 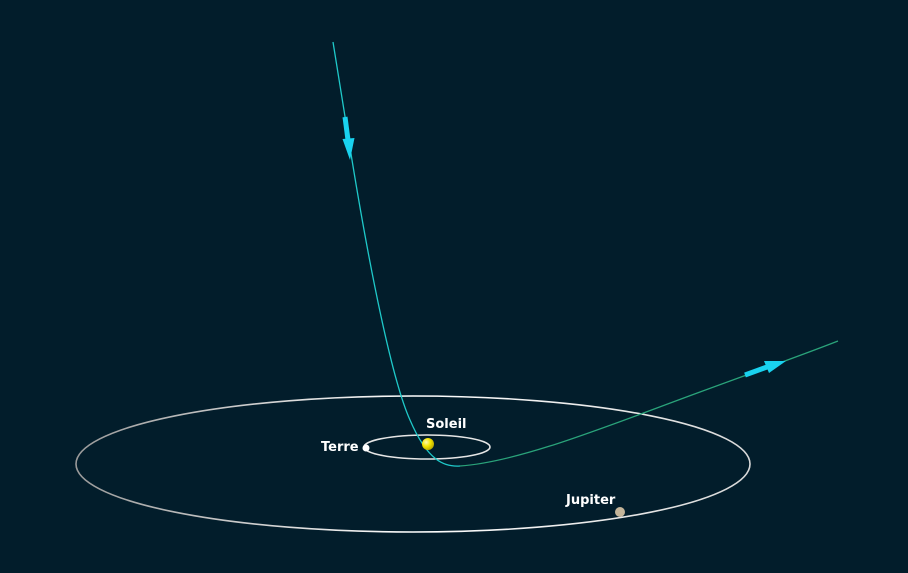 I want to click on jupiter-label: Jupiter, so click(x=590, y=500).